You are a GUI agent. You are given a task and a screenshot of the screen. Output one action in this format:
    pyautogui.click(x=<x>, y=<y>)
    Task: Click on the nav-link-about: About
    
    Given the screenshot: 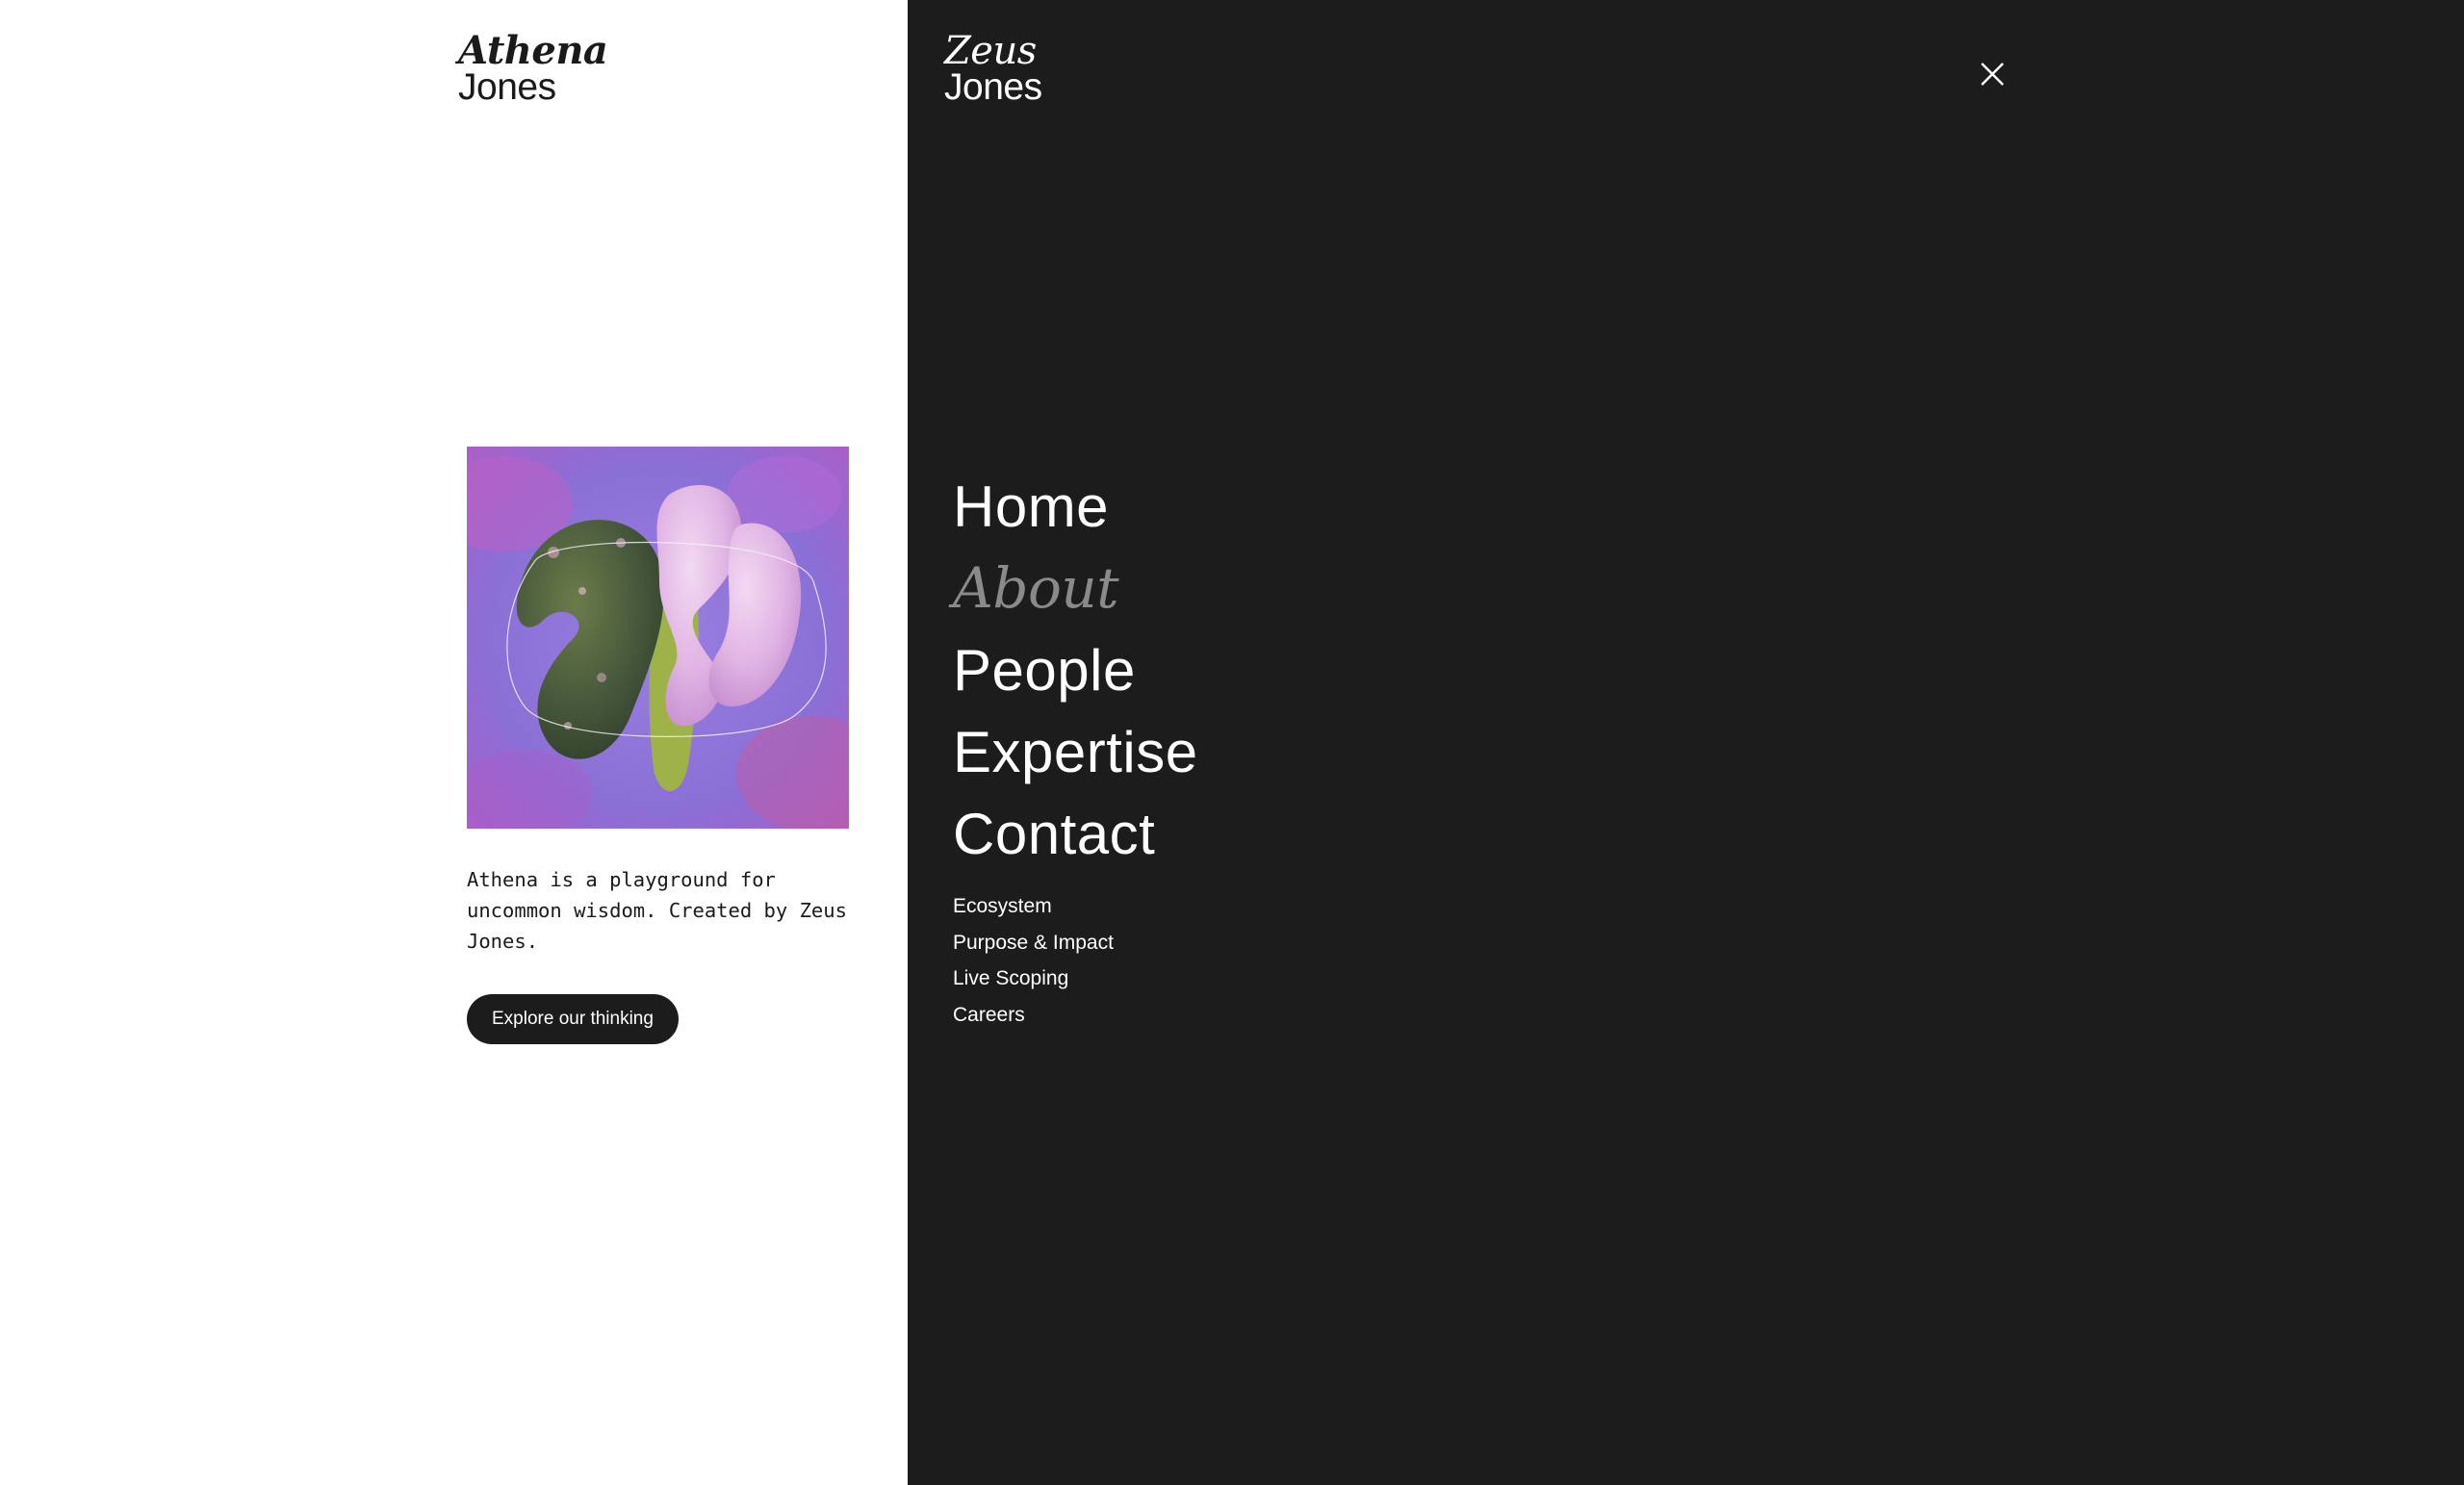 What is the action you would take?
    pyautogui.click(x=1036, y=588)
    